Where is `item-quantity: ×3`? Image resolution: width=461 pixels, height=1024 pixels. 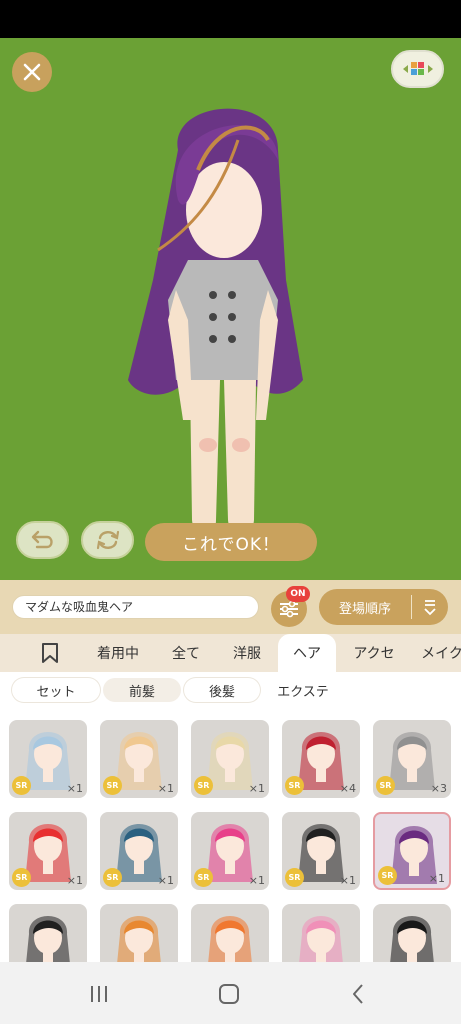
item-quantity: ×3 is located at coordinates (438, 788).